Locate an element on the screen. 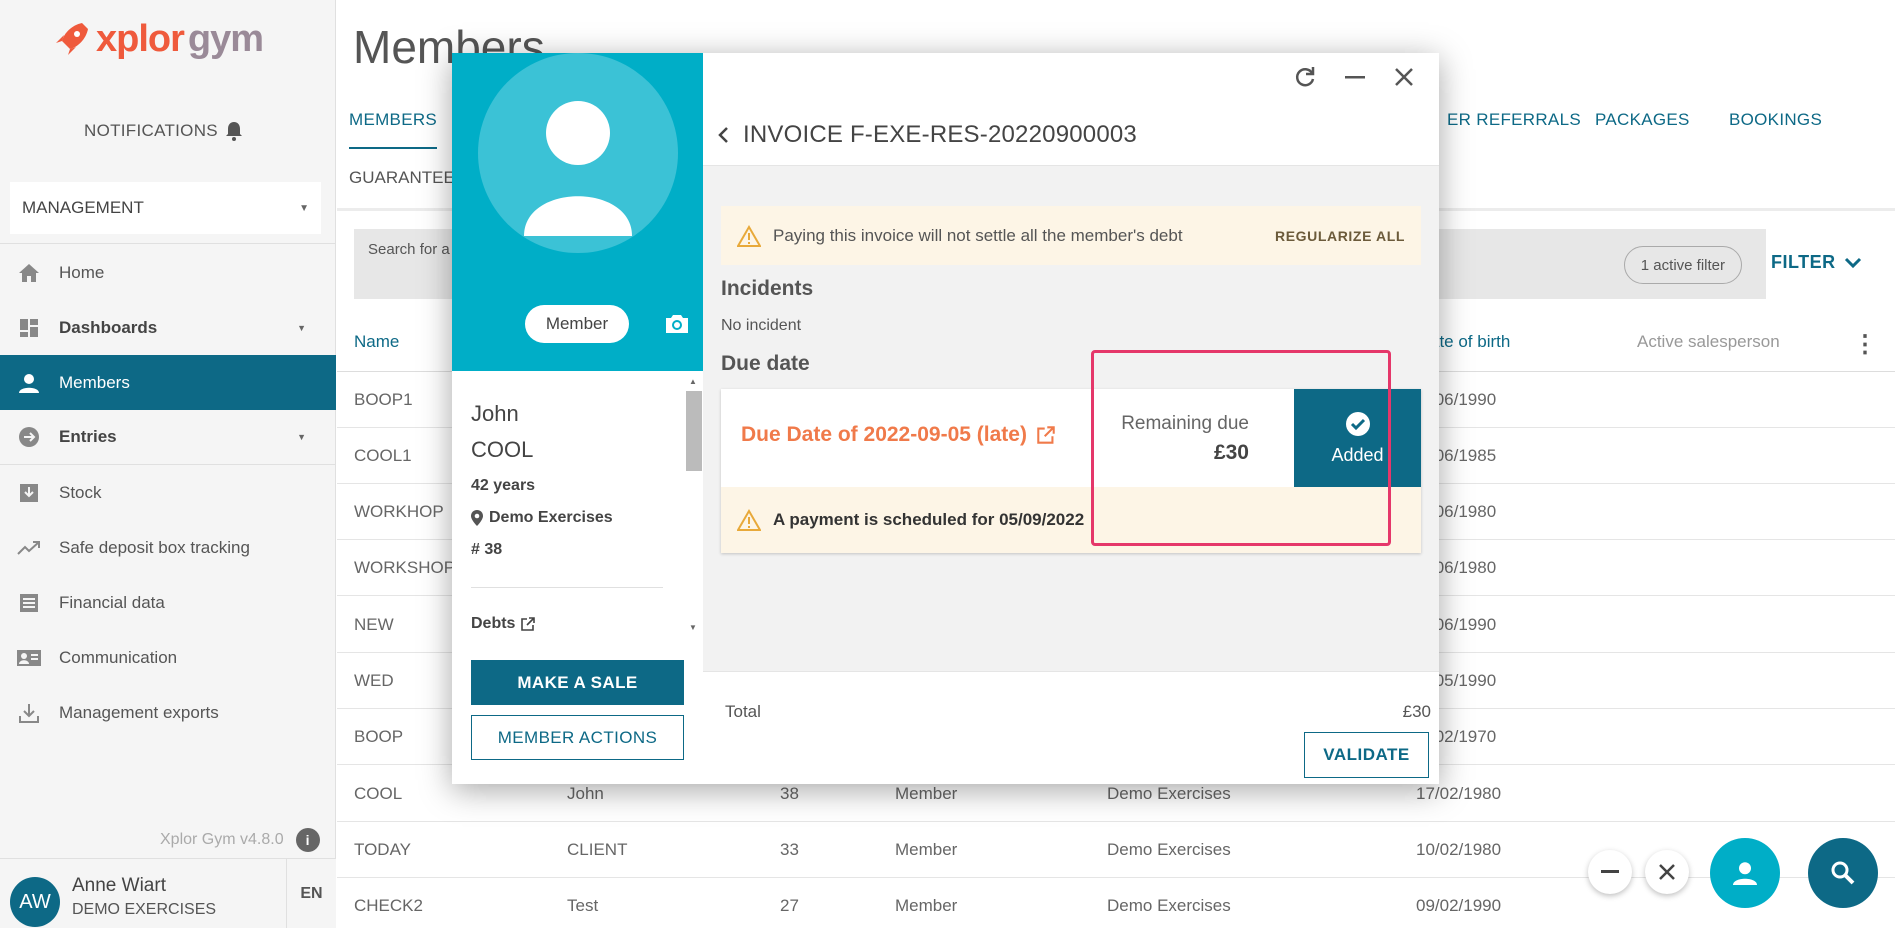 This screenshot has width=1895, height=928. sidebar-item-label: Management exports is located at coordinates (139, 712).